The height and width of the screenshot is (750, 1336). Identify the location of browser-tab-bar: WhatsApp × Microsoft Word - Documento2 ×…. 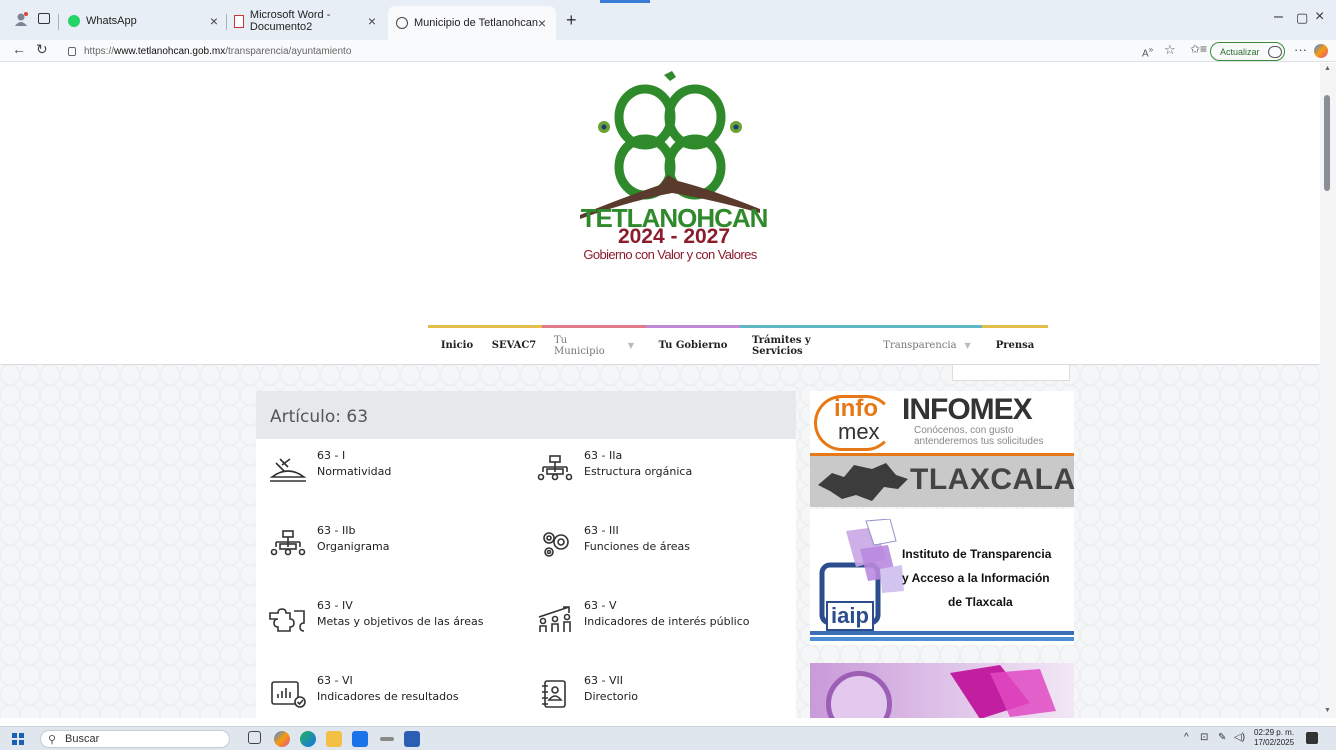
(668, 20).